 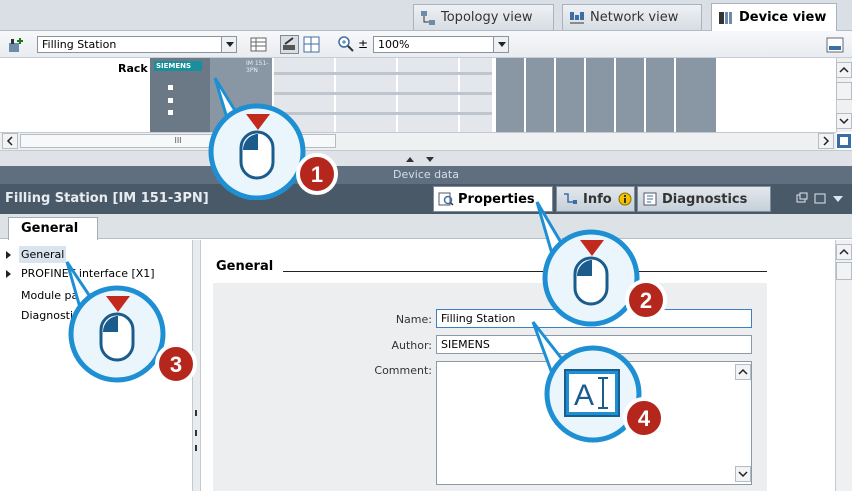 What do you see at coordinates (418, 141) in the screenshot?
I see `rack-horizontal-scrollbar: III` at bounding box center [418, 141].